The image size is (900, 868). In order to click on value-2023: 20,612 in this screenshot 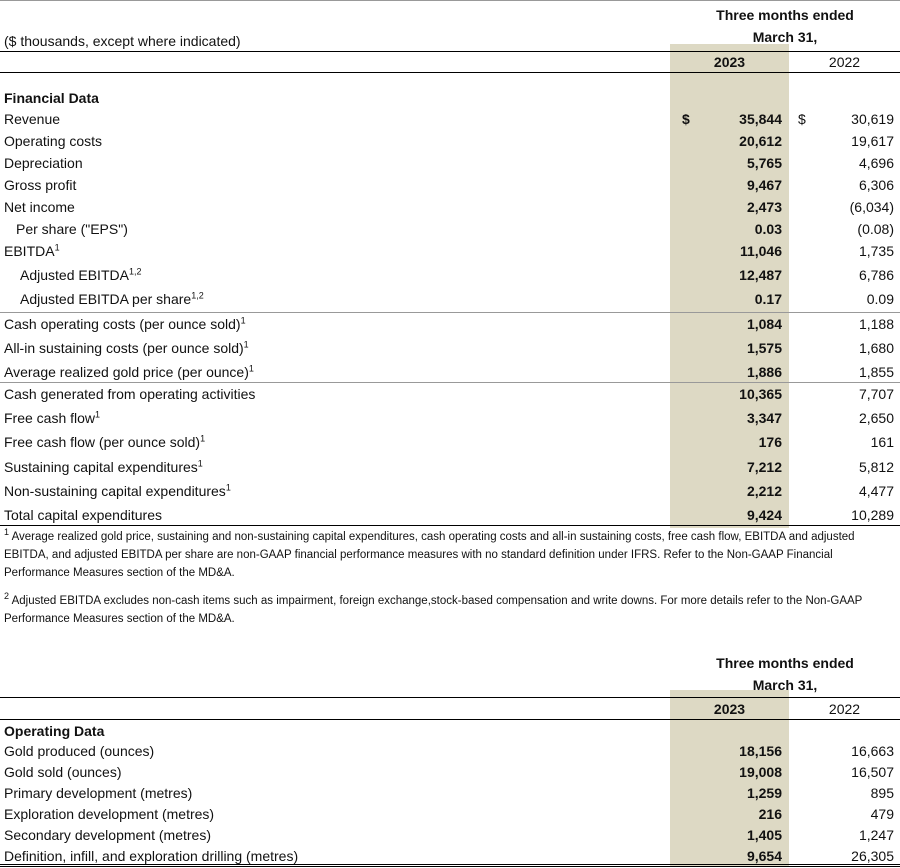, I will do `click(760, 141)`.